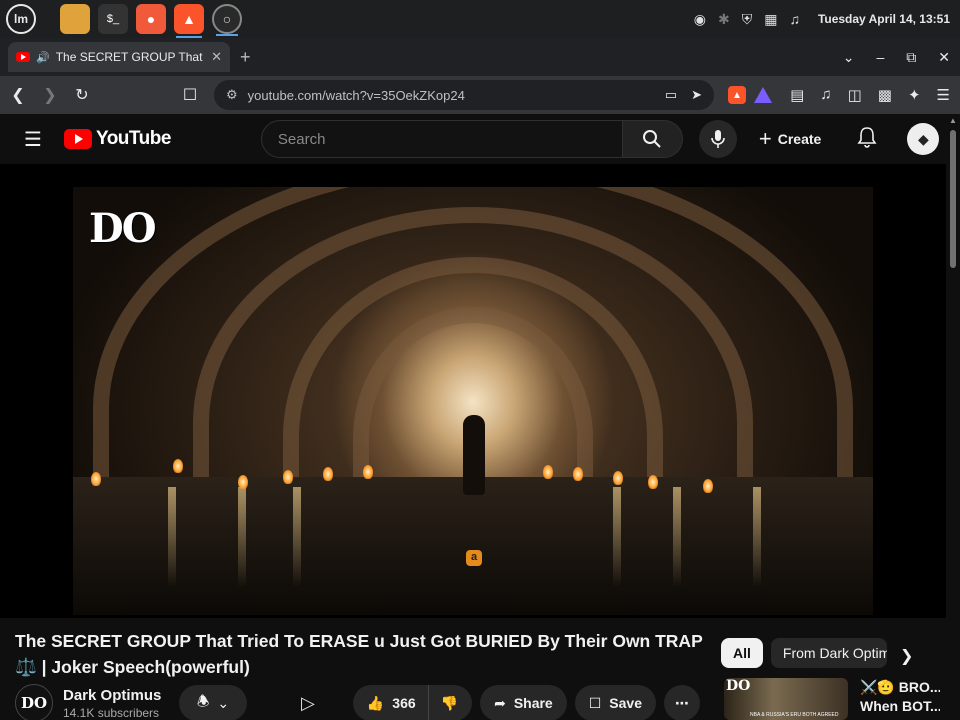 This screenshot has height=720, width=960. I want to click on youtube-header: ☰ YouTube Search + Create ◆, so click(473, 139).